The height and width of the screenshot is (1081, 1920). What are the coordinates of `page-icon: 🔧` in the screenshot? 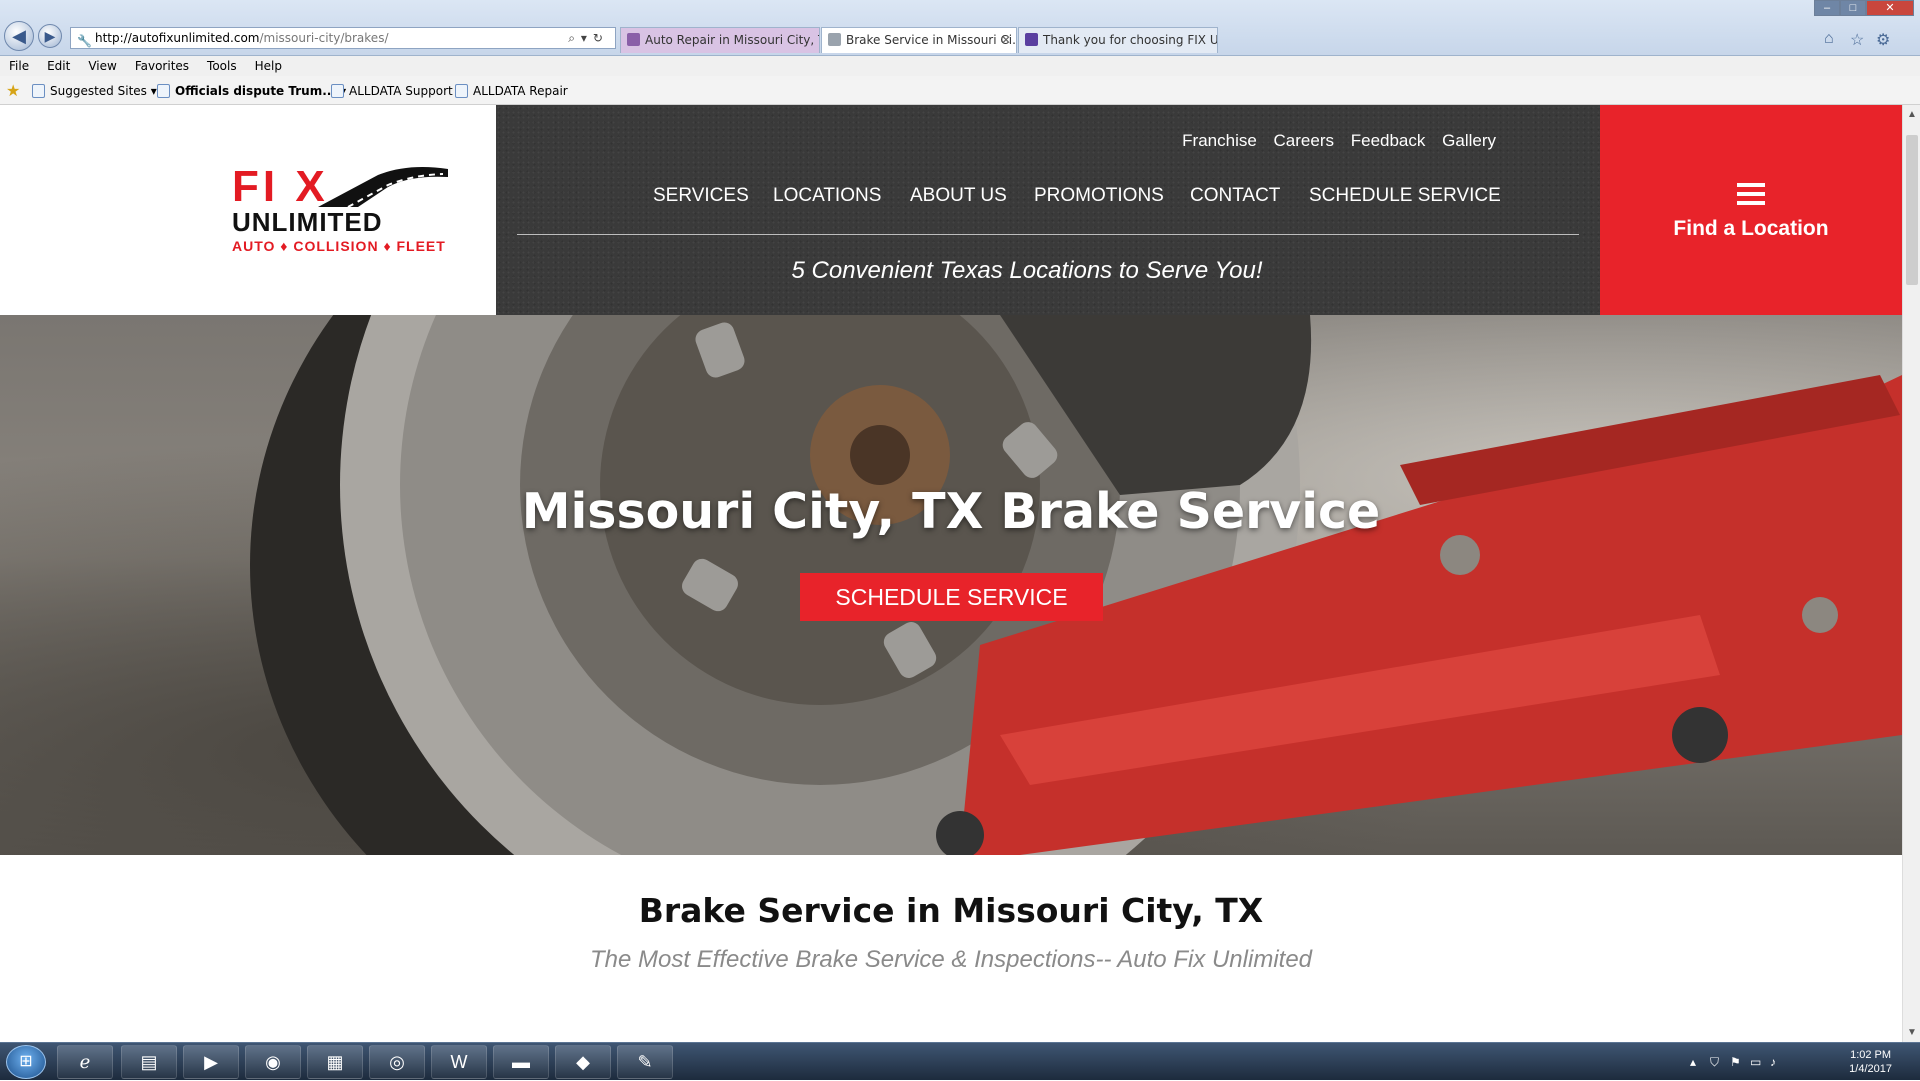 It's located at (84, 41).